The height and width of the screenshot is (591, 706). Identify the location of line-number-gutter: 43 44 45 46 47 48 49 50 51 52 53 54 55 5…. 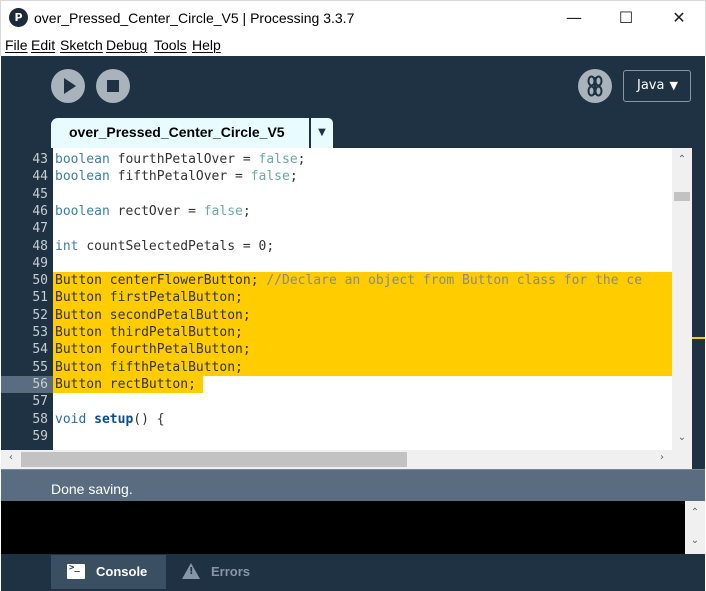
(27, 299).